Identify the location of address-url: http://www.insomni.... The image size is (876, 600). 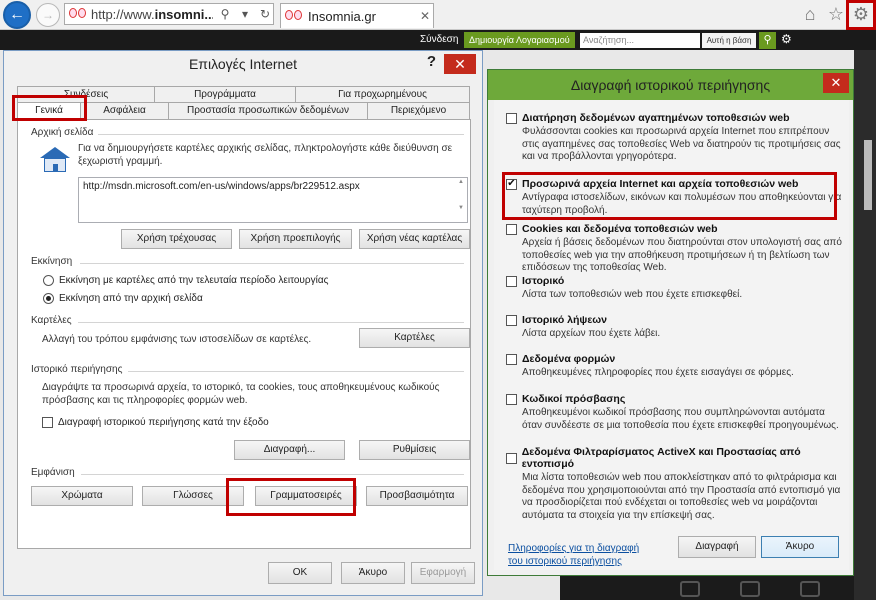
(152, 14).